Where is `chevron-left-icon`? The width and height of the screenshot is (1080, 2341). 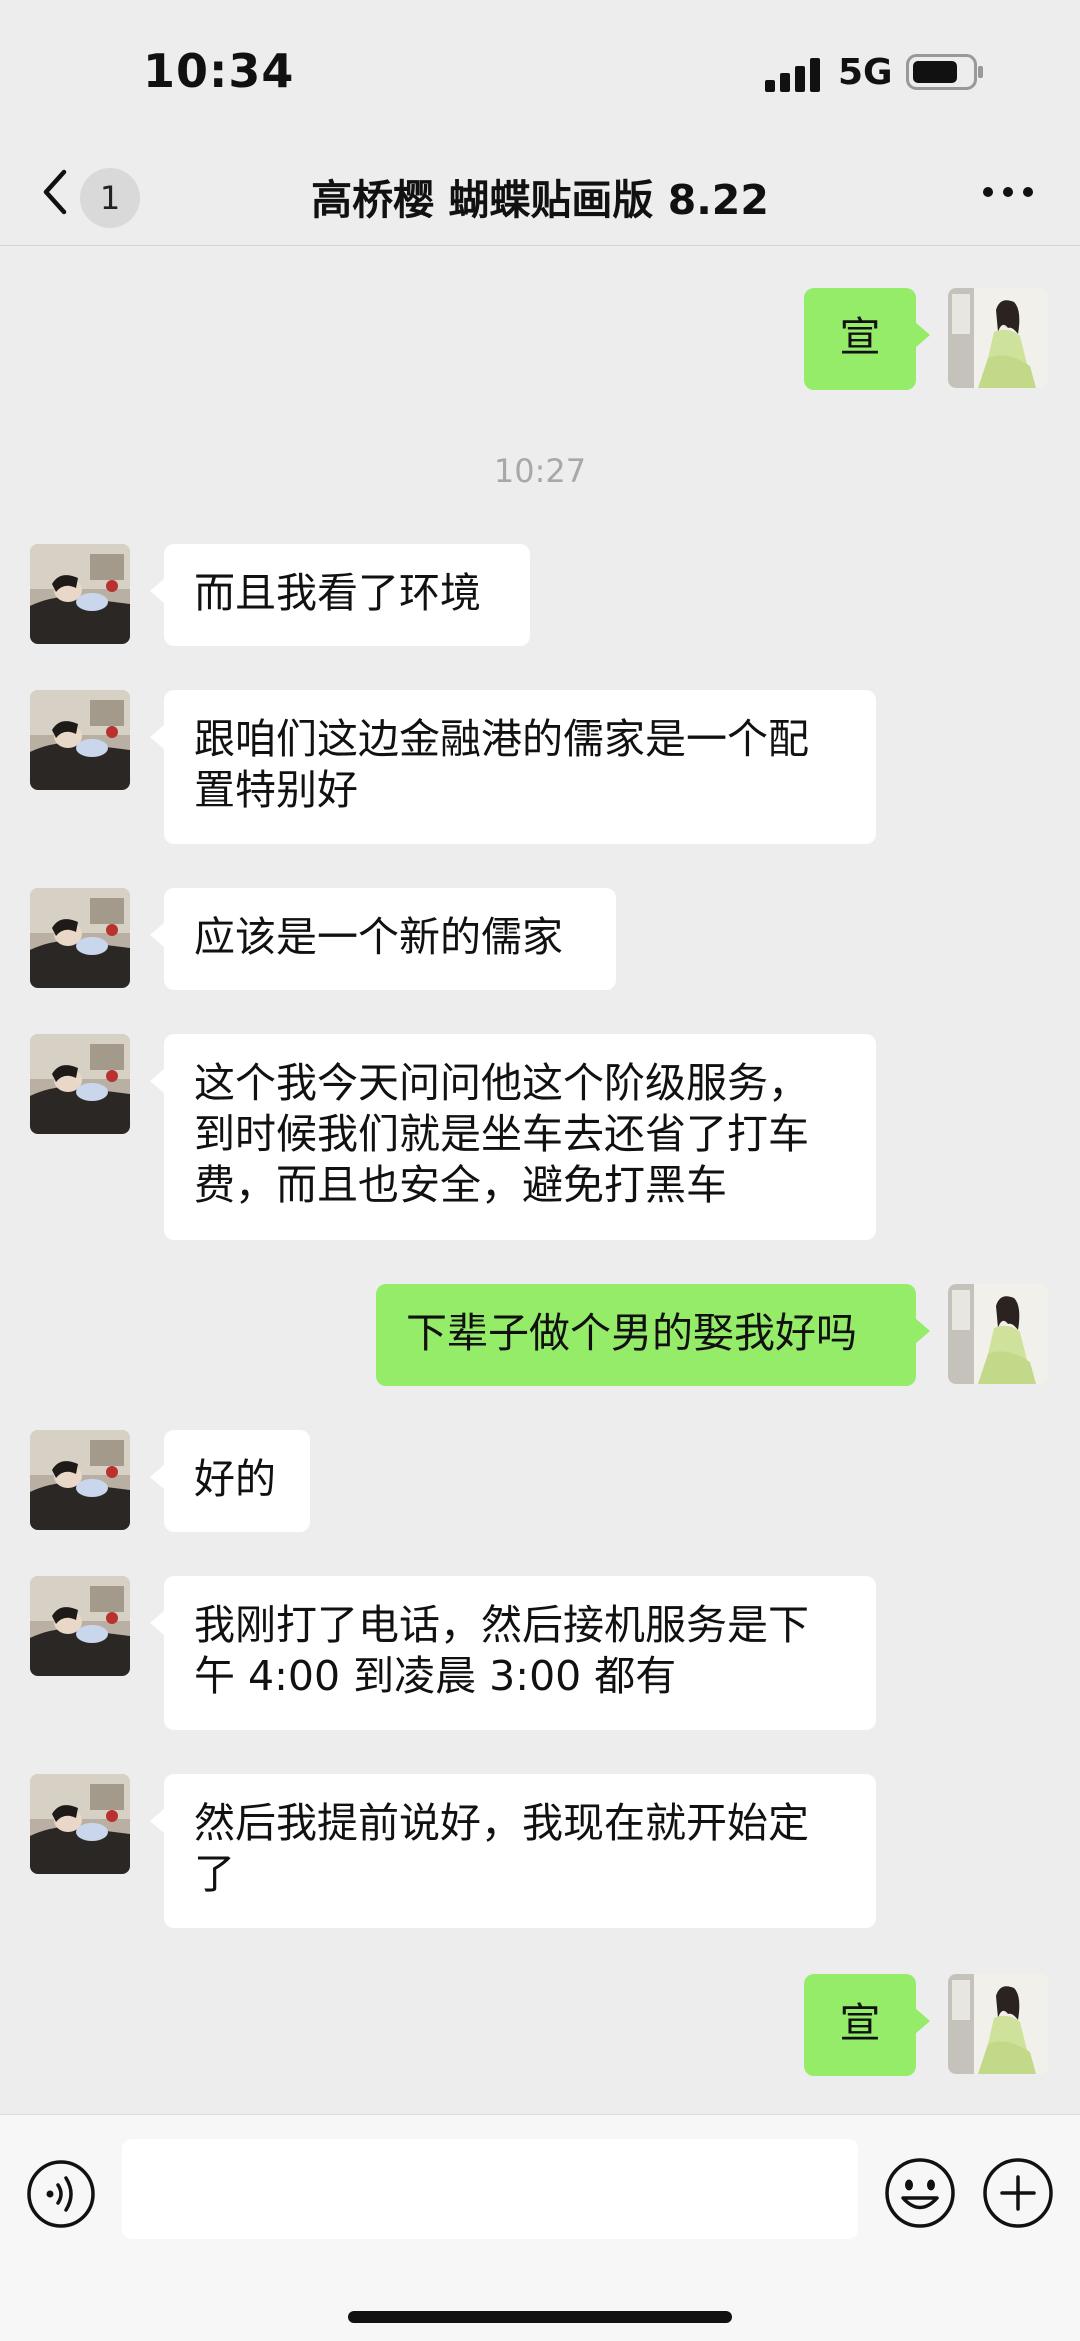 chevron-left-icon is located at coordinates (54, 192).